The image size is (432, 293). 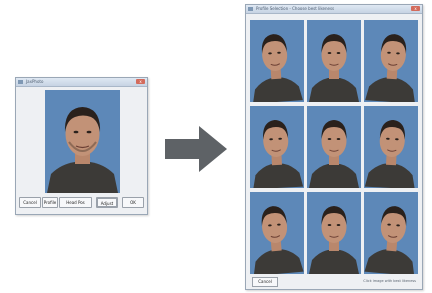 What do you see at coordinates (295, 8) in the screenshot?
I see `results-title: Profile Selection - Choose best likeness` at bounding box center [295, 8].